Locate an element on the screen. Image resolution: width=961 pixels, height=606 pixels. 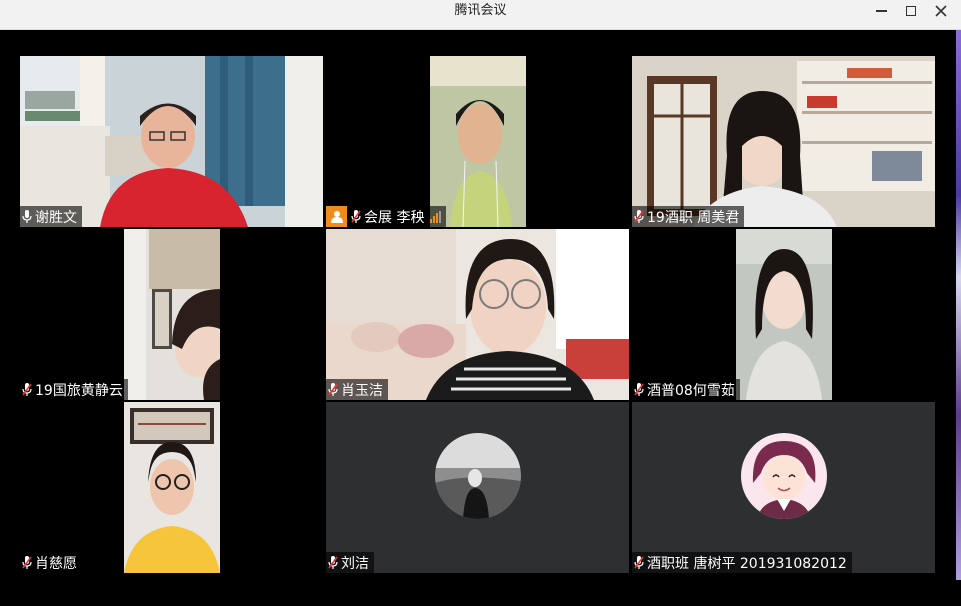
participant-name-label: 19酒职 周美君 is located at coordinates (688, 216).